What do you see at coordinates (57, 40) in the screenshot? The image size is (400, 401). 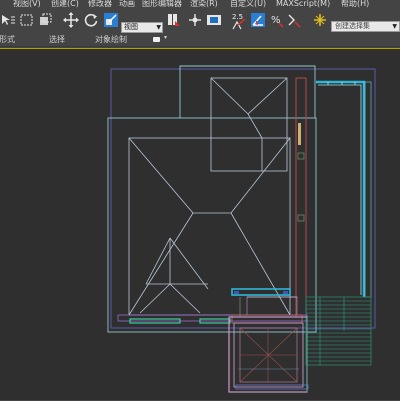 I see `ribbon-tab-selection: 选择` at bounding box center [57, 40].